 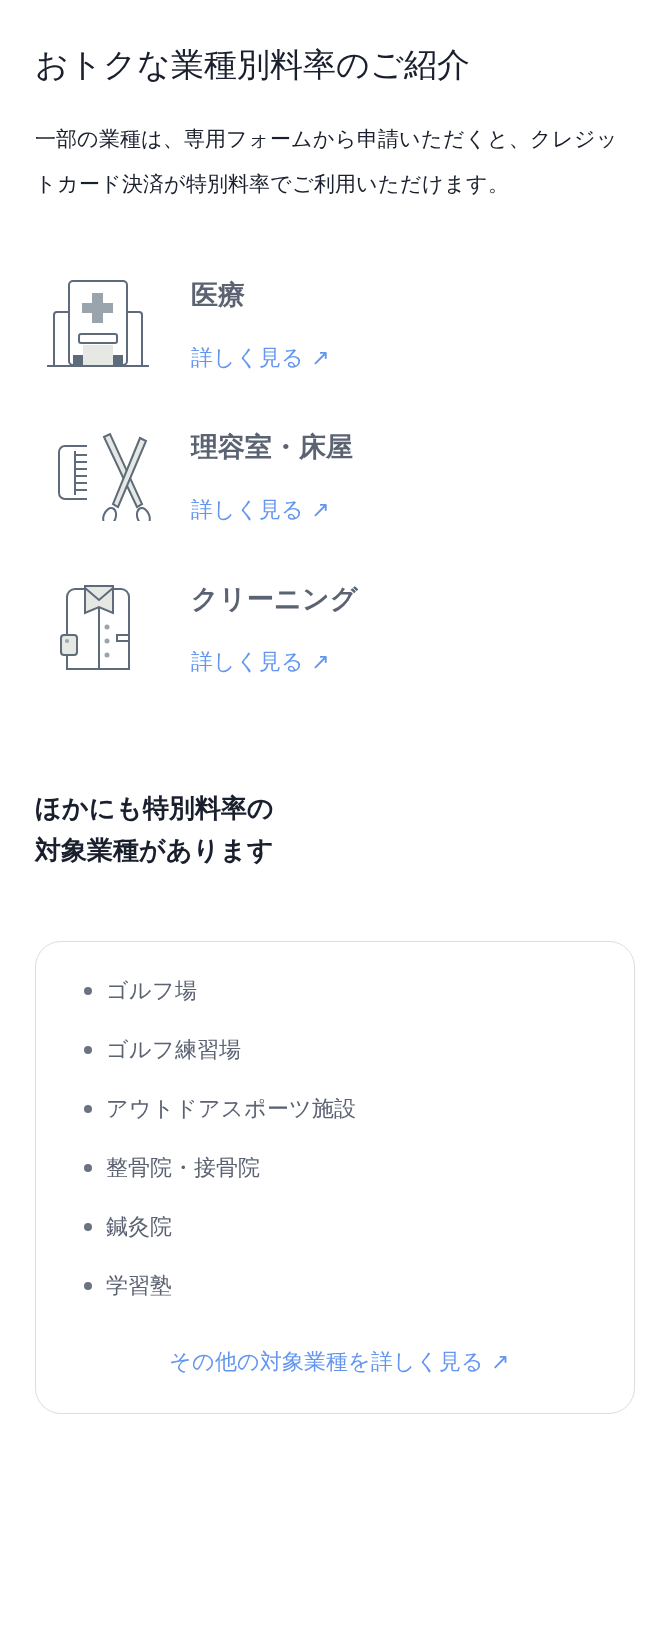 I want to click on industry-item: 学習塾, so click(x=139, y=1285).